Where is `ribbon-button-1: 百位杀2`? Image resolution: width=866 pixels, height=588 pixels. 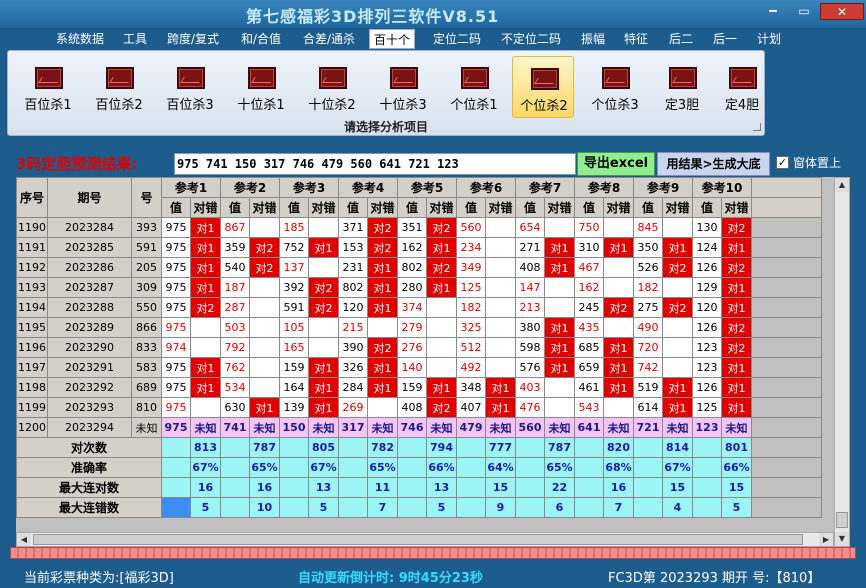
ribbon-button-1: 百位杀2 is located at coordinates (119, 87).